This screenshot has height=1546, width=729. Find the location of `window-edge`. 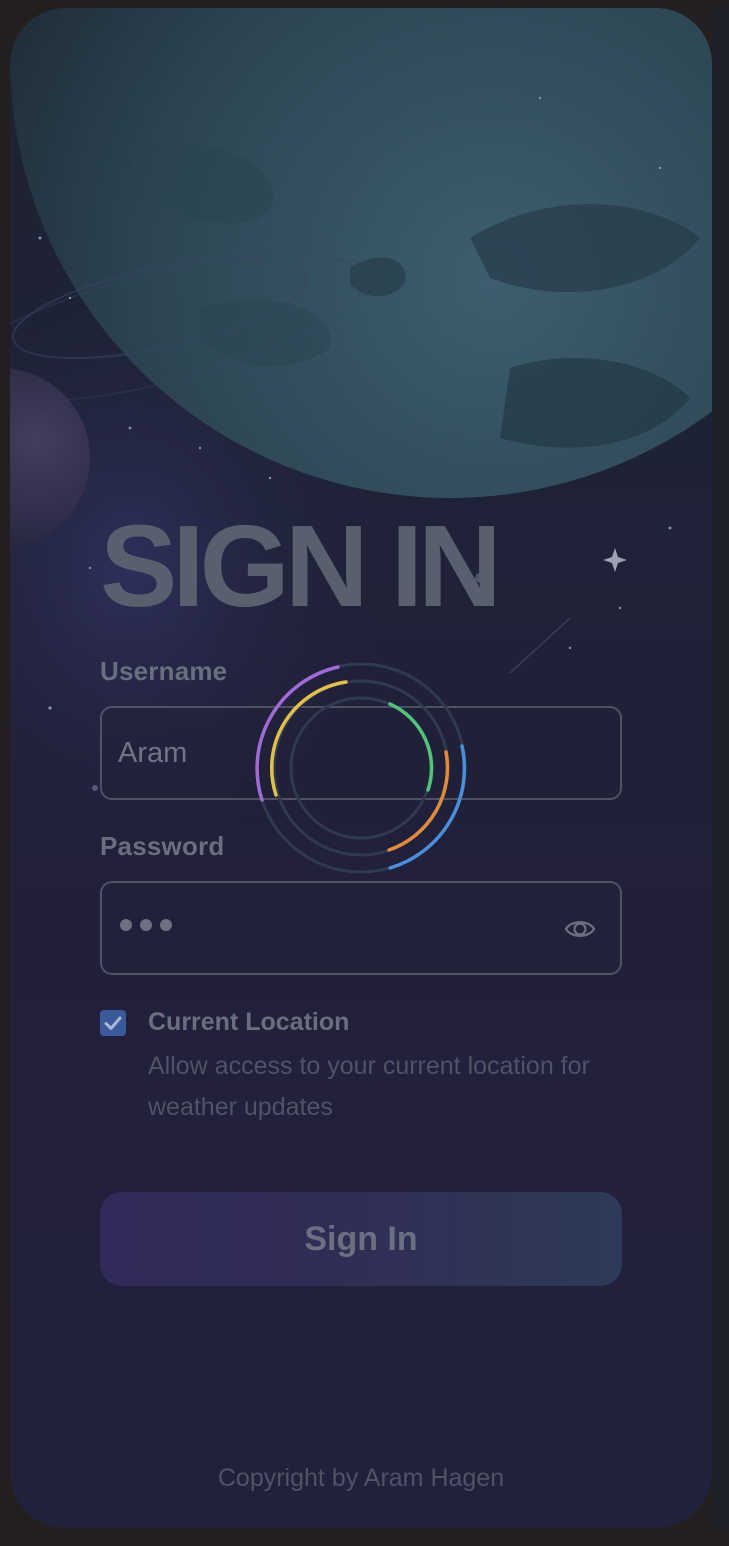

window-edge is located at coordinates (720, 768).